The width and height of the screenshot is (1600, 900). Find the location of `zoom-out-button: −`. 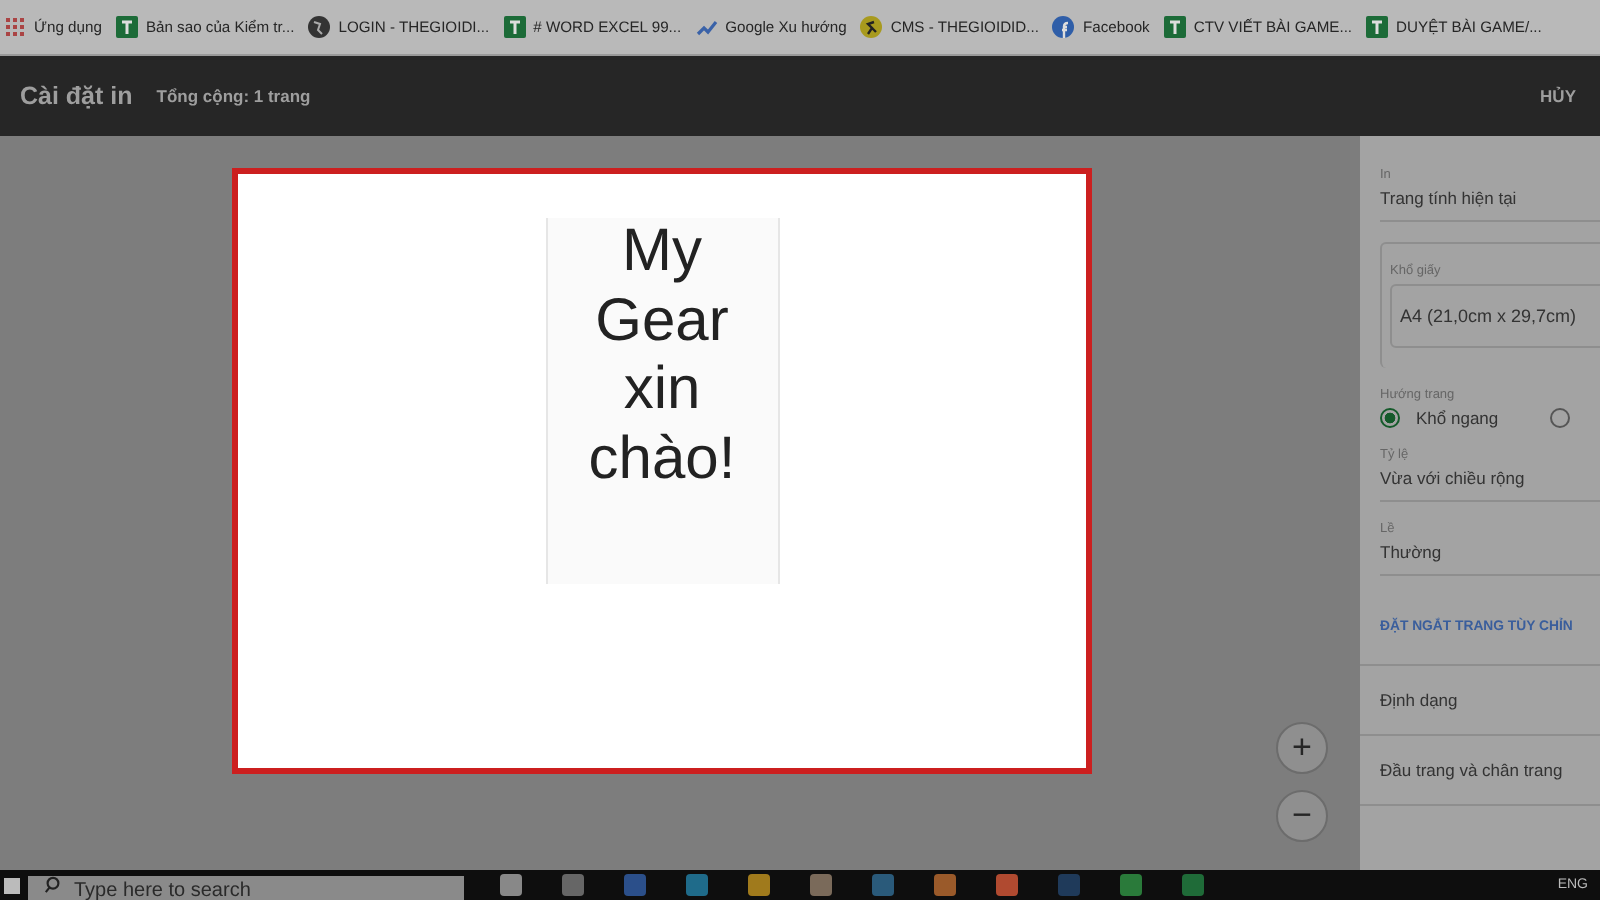

zoom-out-button: − is located at coordinates (1302, 816).